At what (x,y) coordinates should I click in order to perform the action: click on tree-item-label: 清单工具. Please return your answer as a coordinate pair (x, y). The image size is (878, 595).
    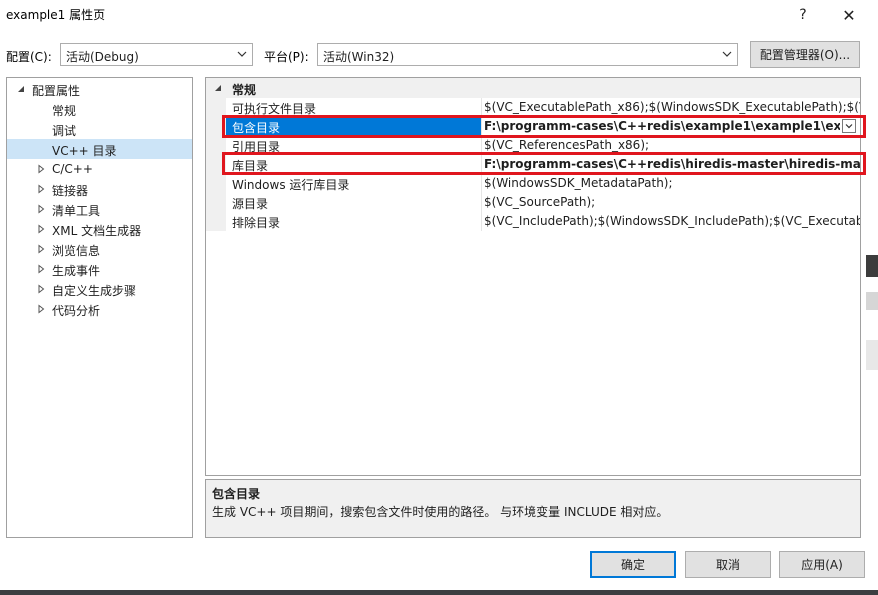
    Looking at the image, I should click on (76, 211).